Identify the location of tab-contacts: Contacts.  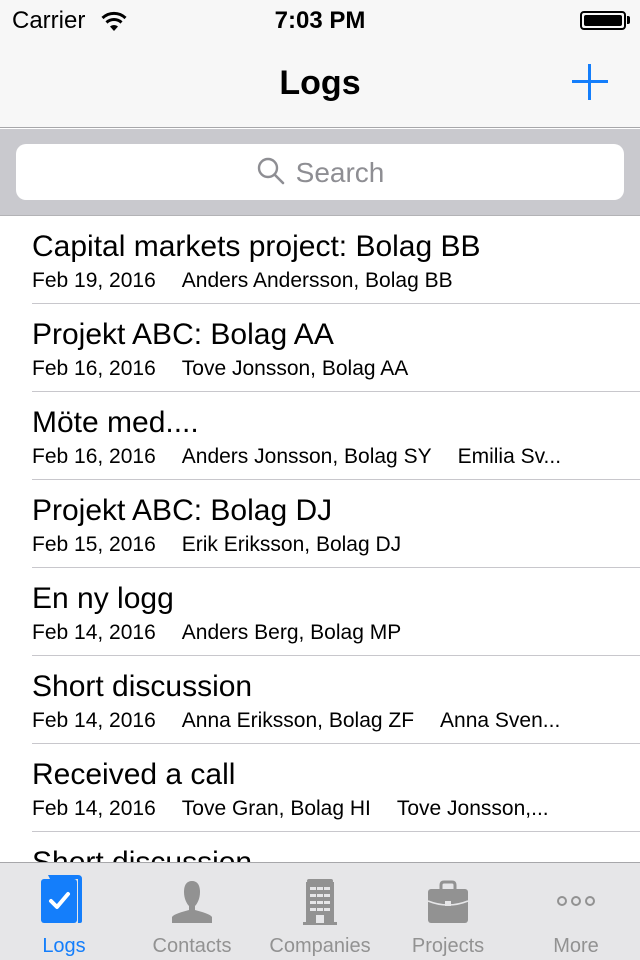
(192, 911).